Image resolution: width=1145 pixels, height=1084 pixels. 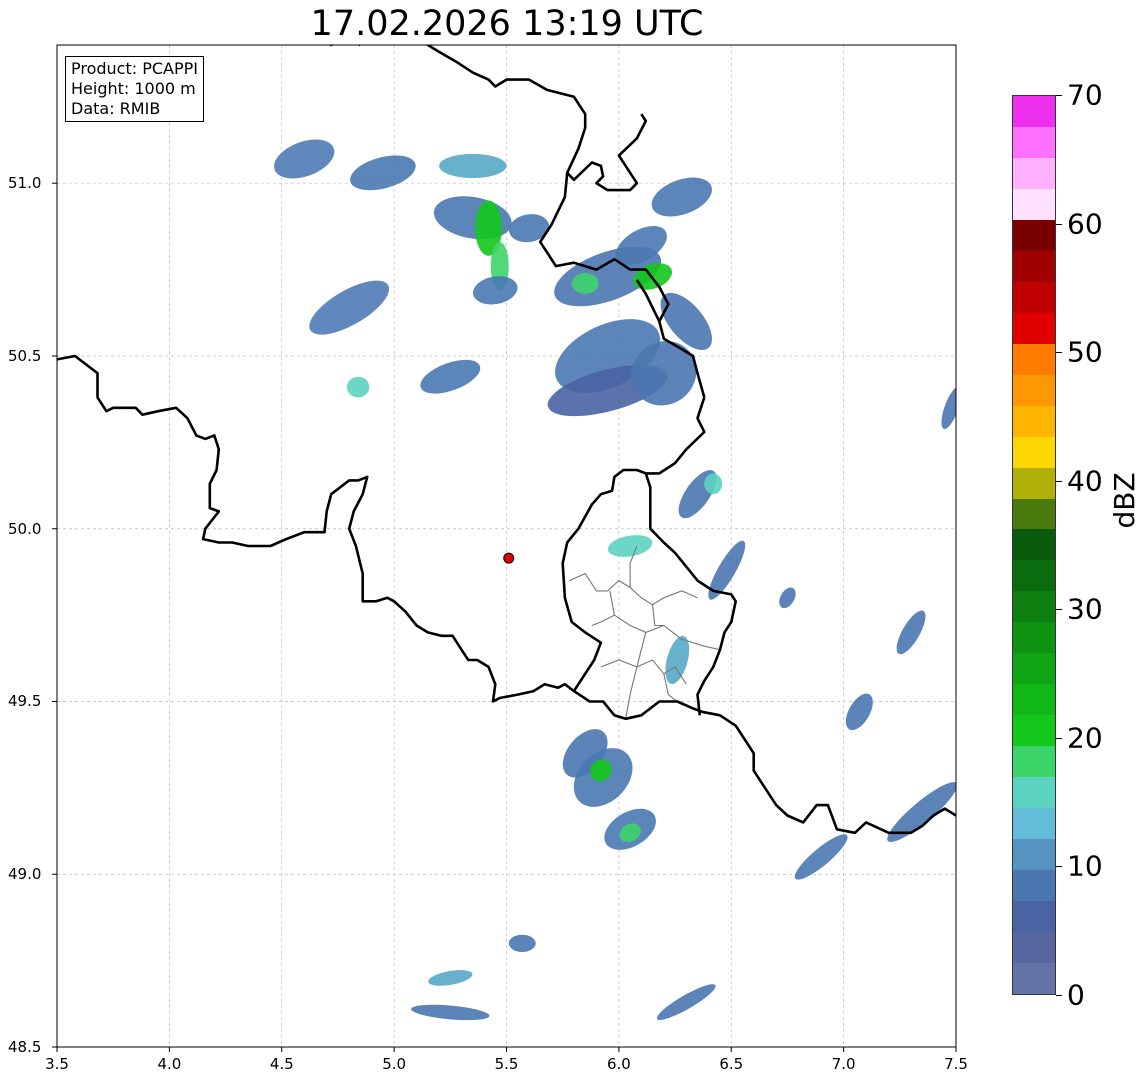 What do you see at coordinates (1085, 352) in the screenshot?
I see `colorbar-tick-label: 50` at bounding box center [1085, 352].